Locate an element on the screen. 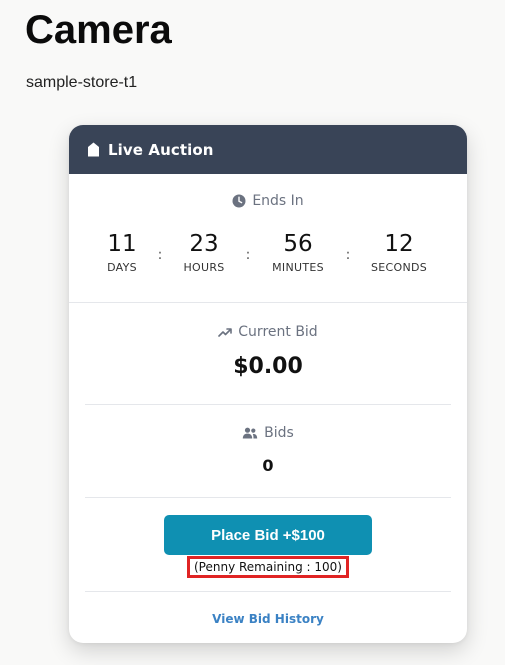  countdown-seconds: 12 SECONDS is located at coordinates (399, 252).